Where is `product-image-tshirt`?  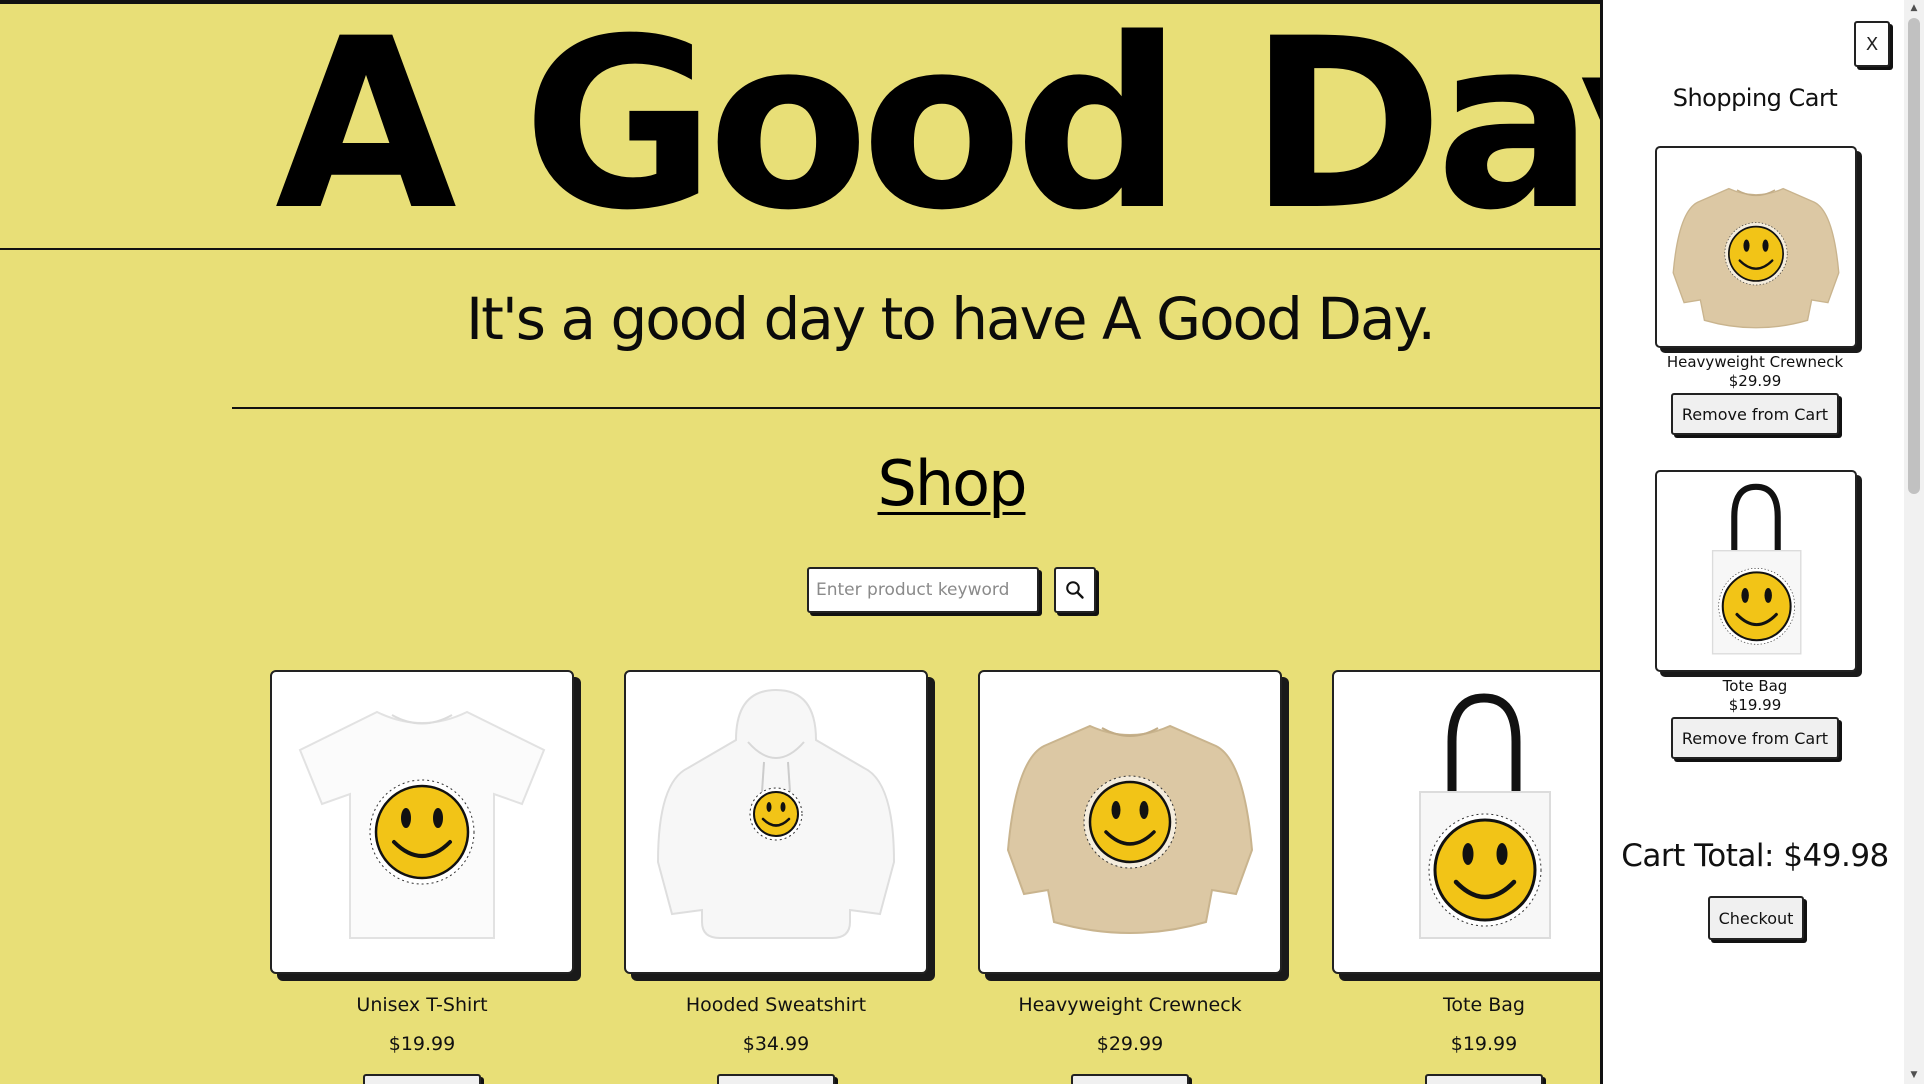
product-image-tshirt is located at coordinates (422, 822).